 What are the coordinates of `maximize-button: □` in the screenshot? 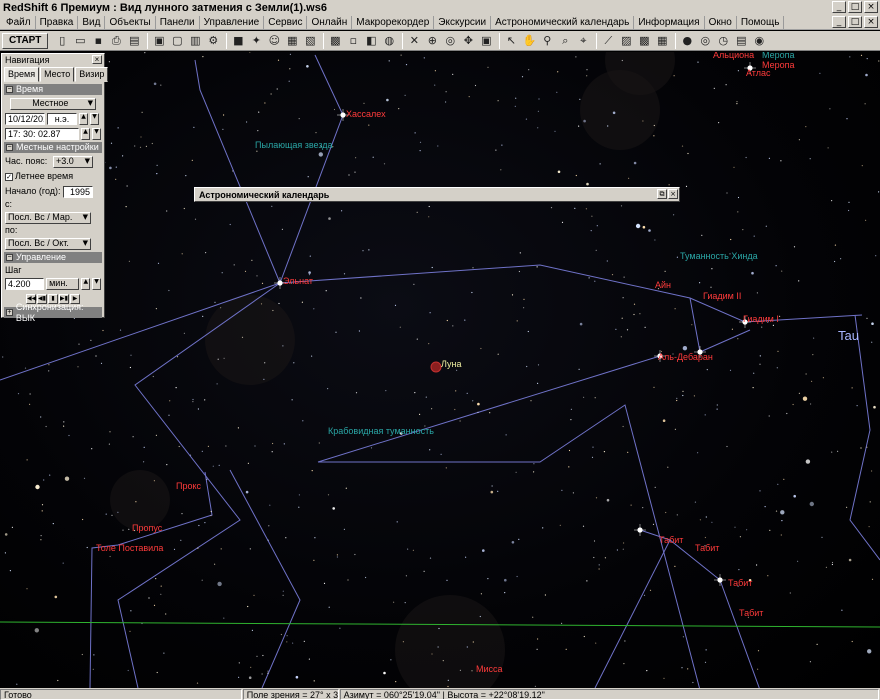 It's located at (855, 7).